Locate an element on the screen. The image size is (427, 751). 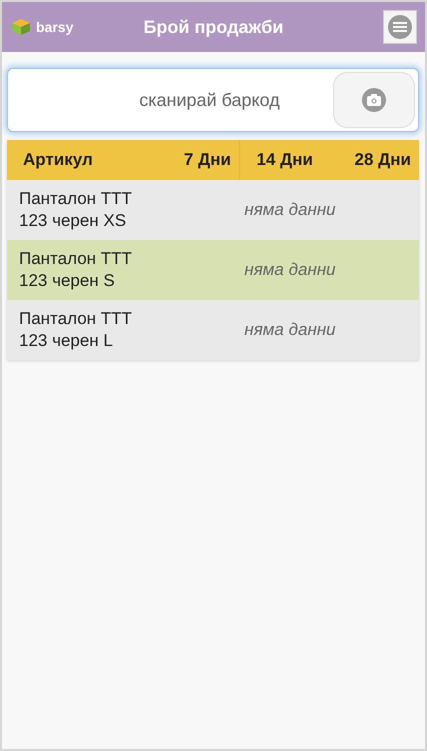
logo-icon is located at coordinates (21, 27).